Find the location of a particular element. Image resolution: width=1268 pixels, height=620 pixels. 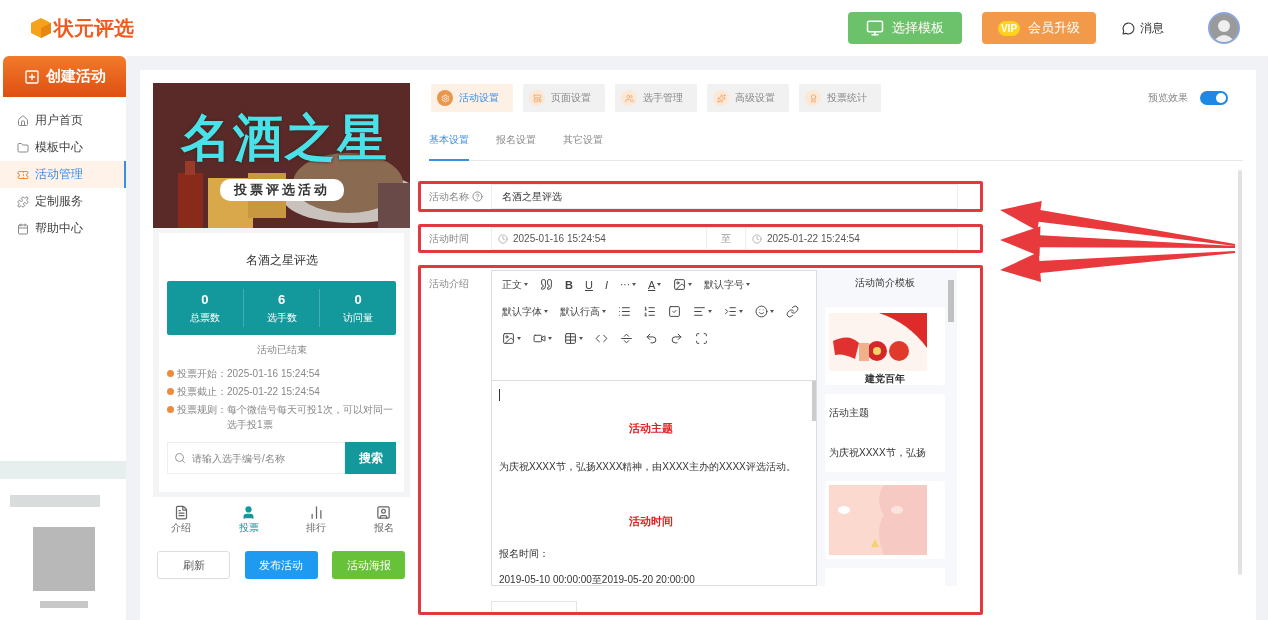

stat-label: 选手数 is located at coordinates (281, 317).